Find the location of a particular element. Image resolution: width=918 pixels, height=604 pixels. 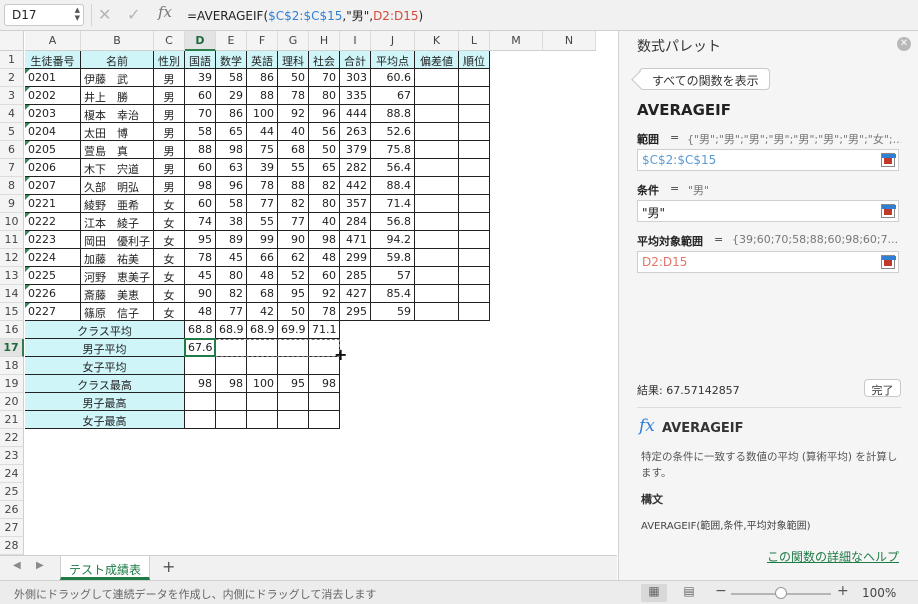

table-cell: 52.6 is located at coordinates (393, 132).